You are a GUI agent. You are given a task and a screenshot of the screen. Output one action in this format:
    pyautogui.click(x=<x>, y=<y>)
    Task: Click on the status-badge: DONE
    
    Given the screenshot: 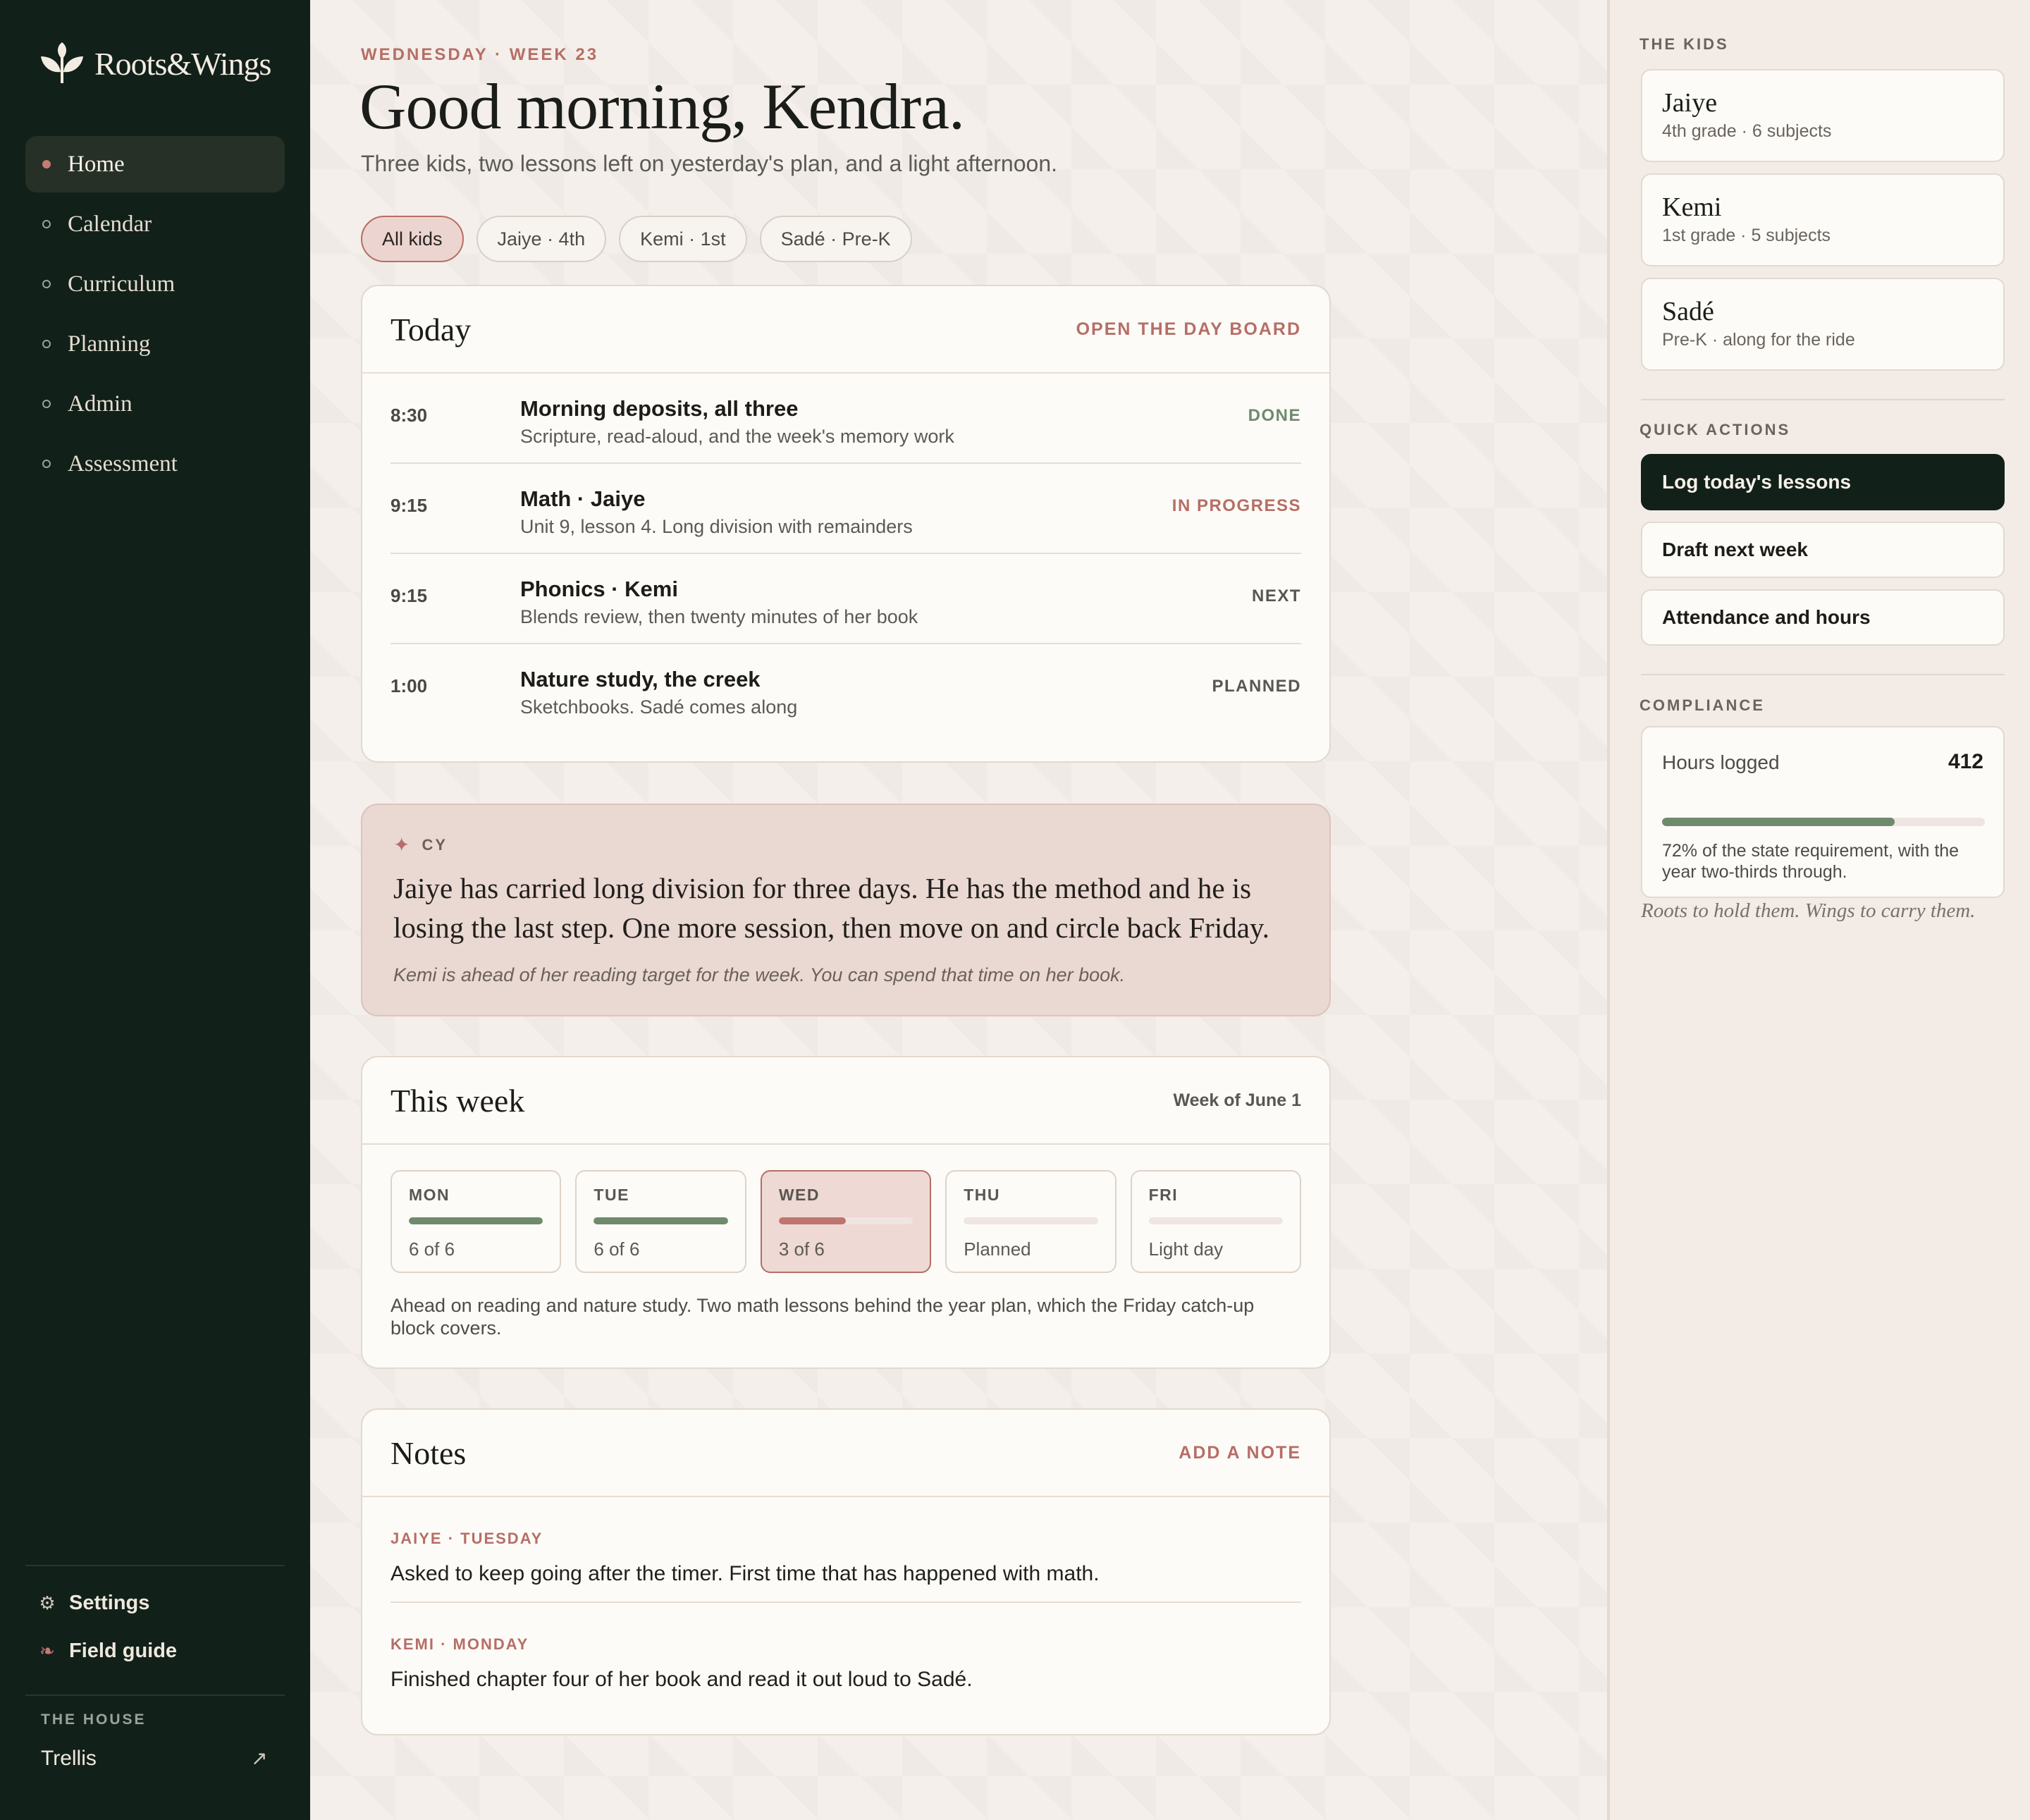 What is the action you would take?
    pyautogui.click(x=1274, y=415)
    